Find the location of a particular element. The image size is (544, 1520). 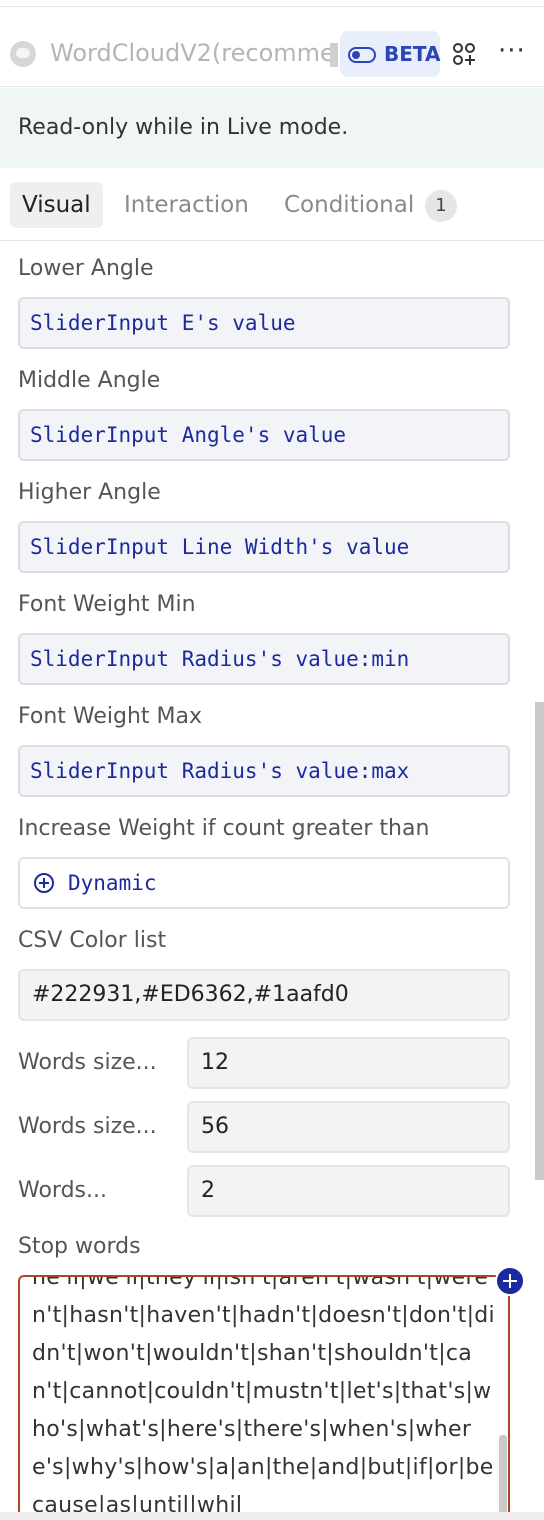

words-size-min-input: 12 is located at coordinates (348, 1063).